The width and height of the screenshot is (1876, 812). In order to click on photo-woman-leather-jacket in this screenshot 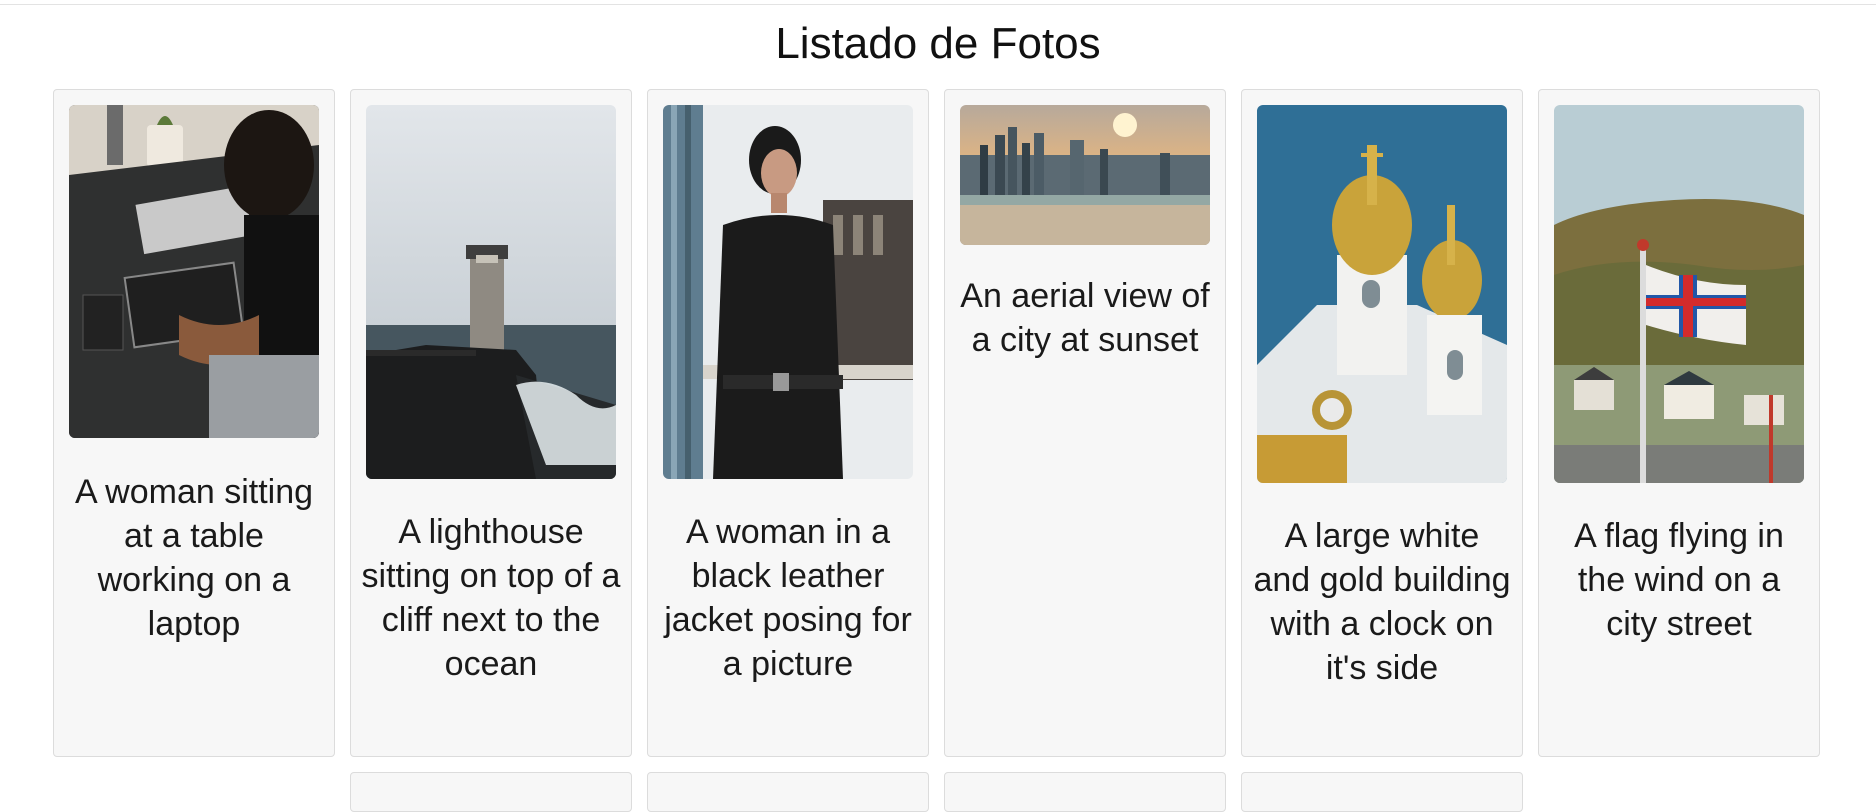, I will do `click(788, 292)`.